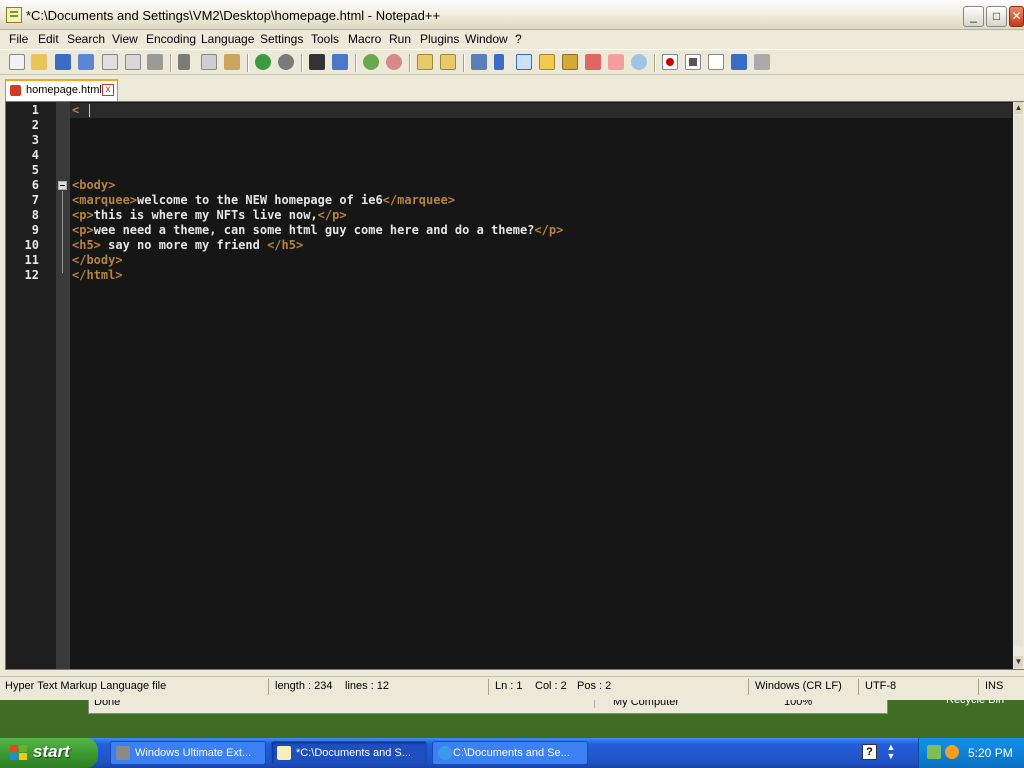  Describe the element at coordinates (48, 39) in the screenshot. I see `menu-edit: Edit` at that location.